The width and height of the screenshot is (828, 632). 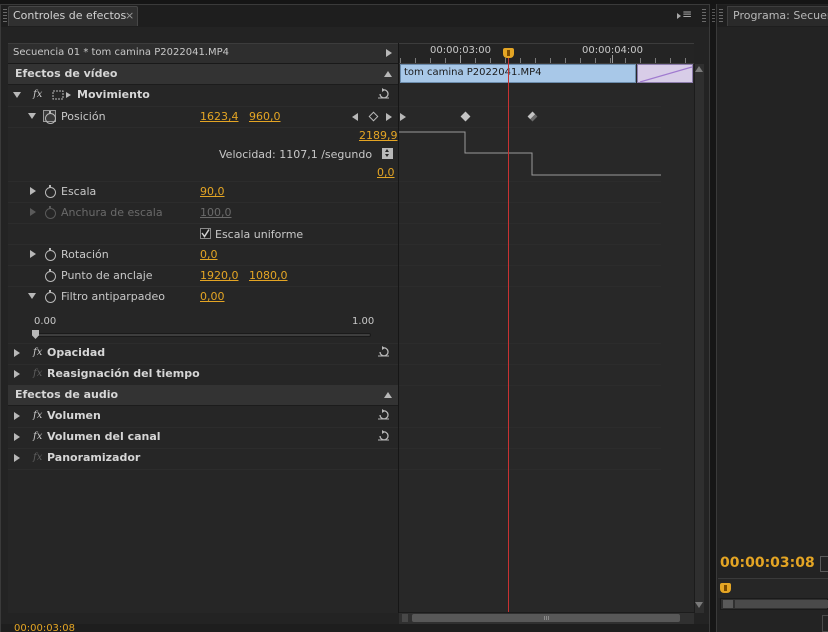 What do you see at coordinates (112, 212) in the screenshot?
I see `anchura-label: Anchura de escala` at bounding box center [112, 212].